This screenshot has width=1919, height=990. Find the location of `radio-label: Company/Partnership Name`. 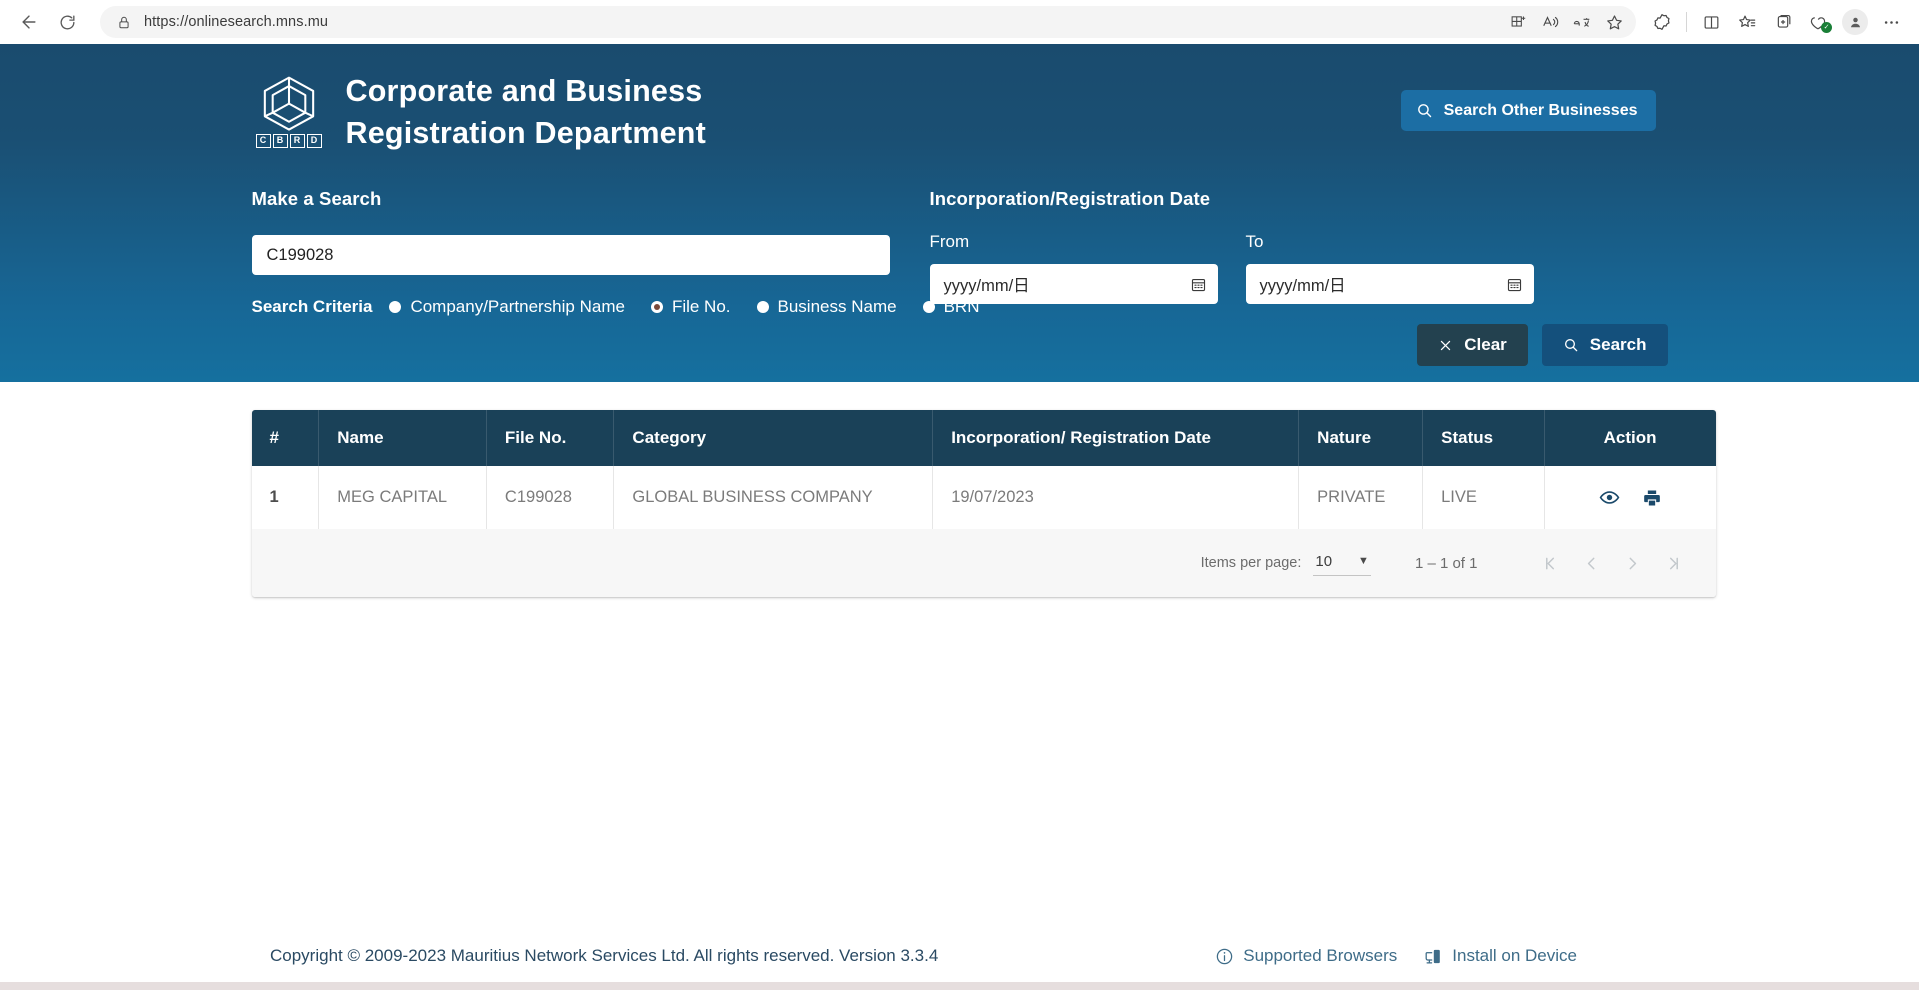

radio-label: Company/Partnership Name is located at coordinates (517, 306).